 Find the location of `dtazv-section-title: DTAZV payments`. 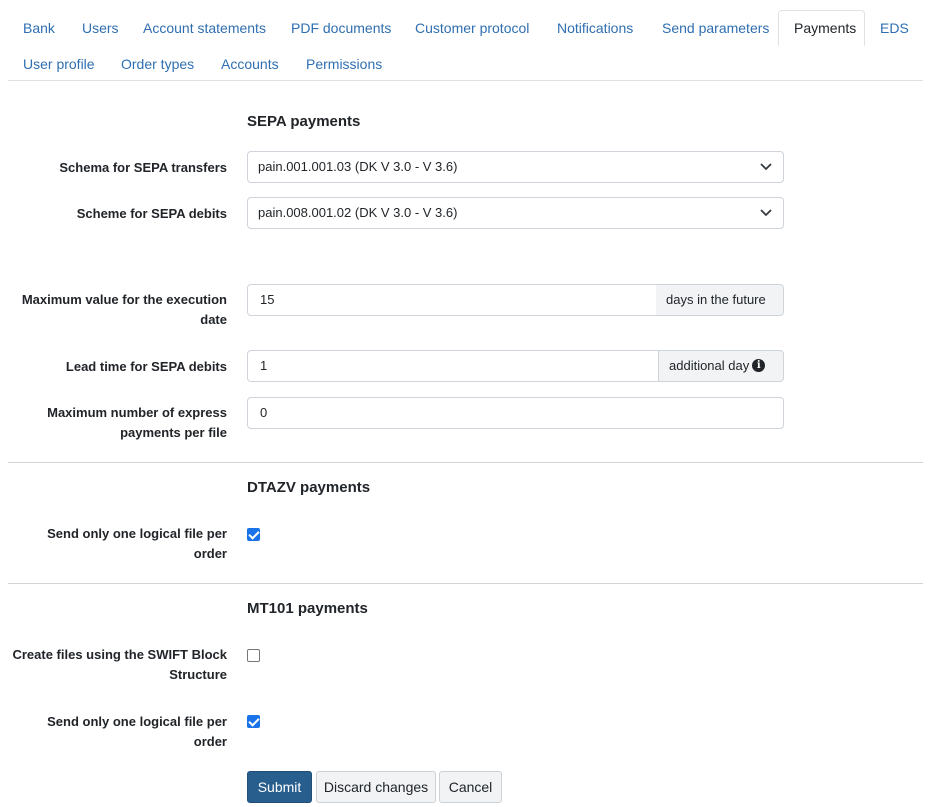

dtazv-section-title: DTAZV payments is located at coordinates (309, 487).